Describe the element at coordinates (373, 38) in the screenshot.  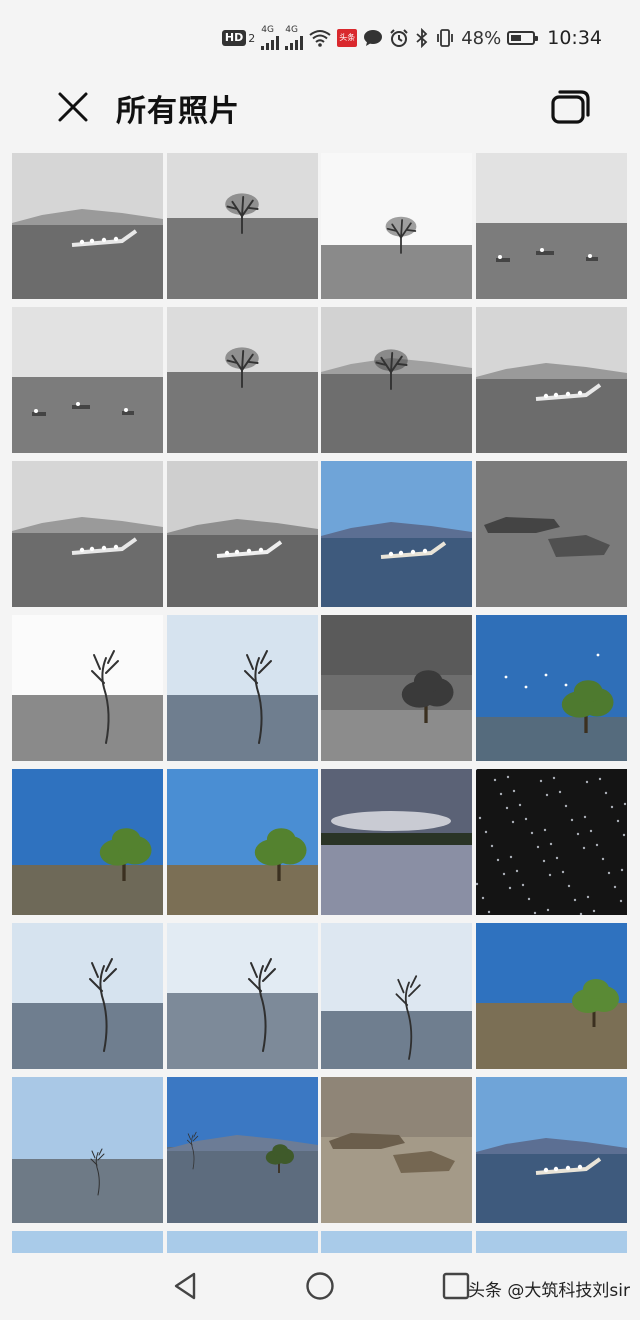
I see `message-icon` at that location.